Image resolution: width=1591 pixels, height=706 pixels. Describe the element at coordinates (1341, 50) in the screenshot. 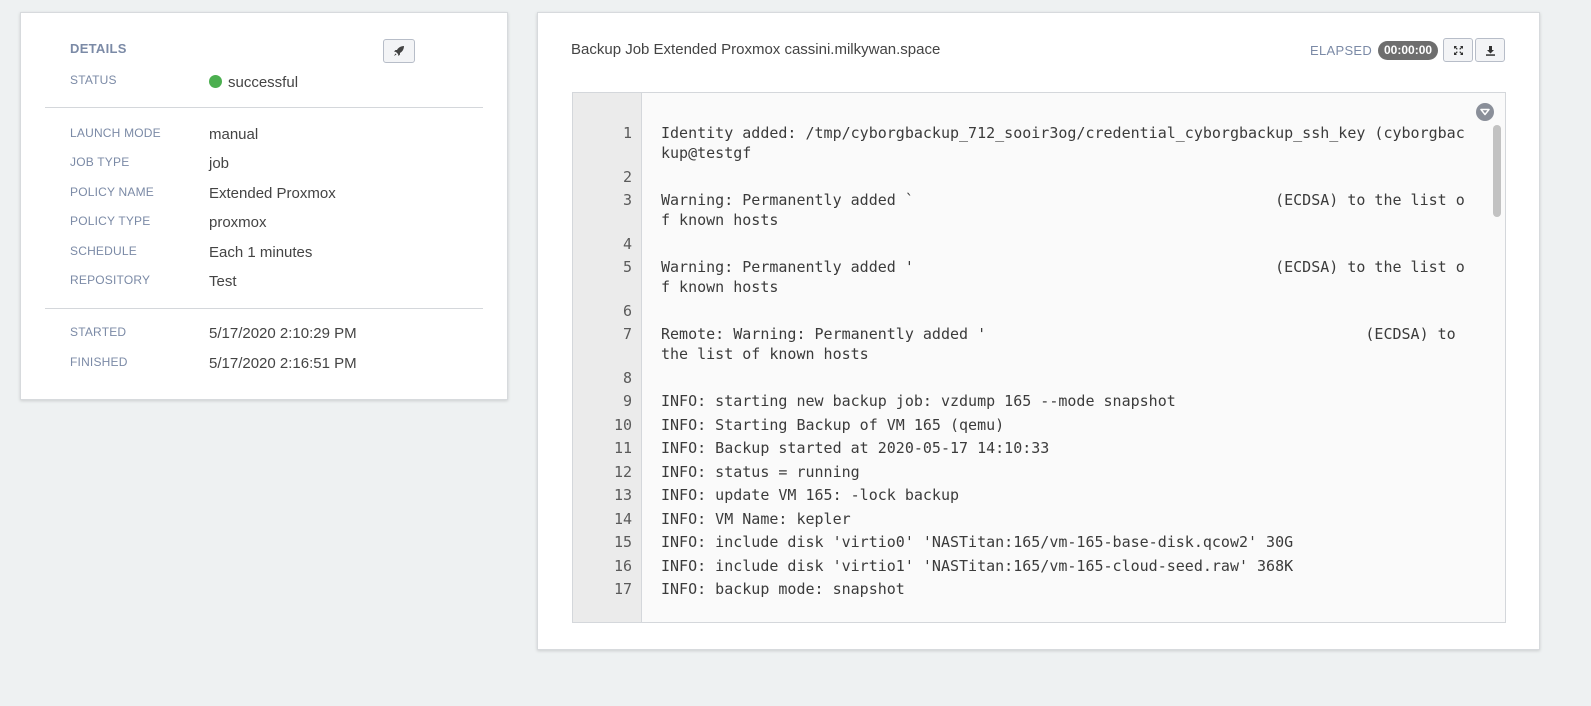

I see `elapsed-label: ELAPSED` at that location.